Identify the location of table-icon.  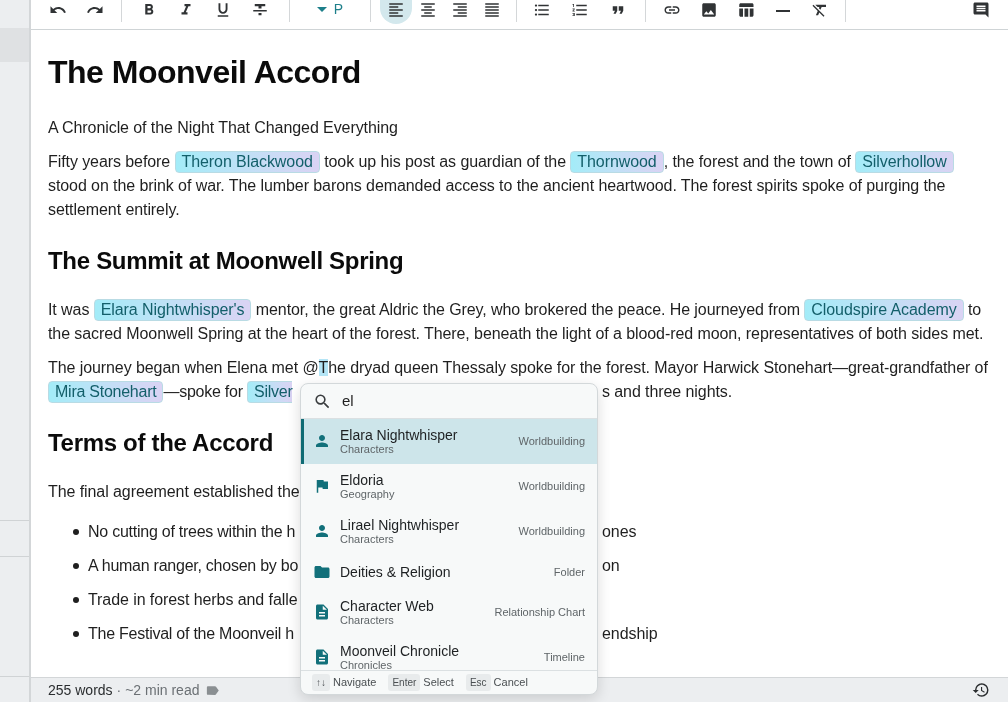
(746, 10).